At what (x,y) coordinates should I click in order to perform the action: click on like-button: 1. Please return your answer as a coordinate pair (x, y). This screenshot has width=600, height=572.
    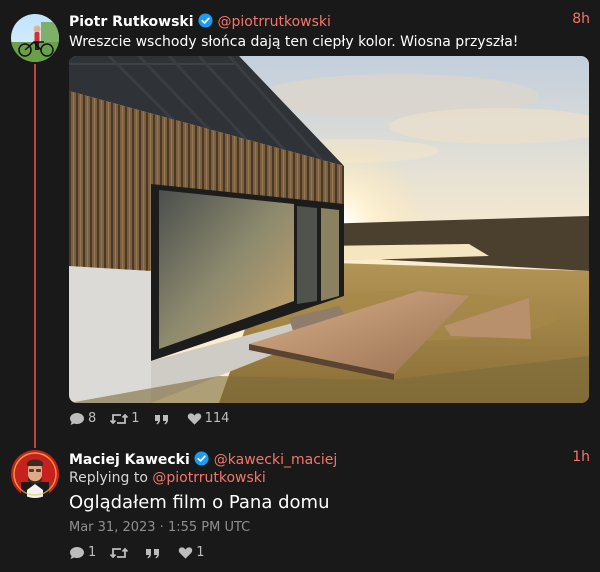
    Looking at the image, I should click on (191, 552).